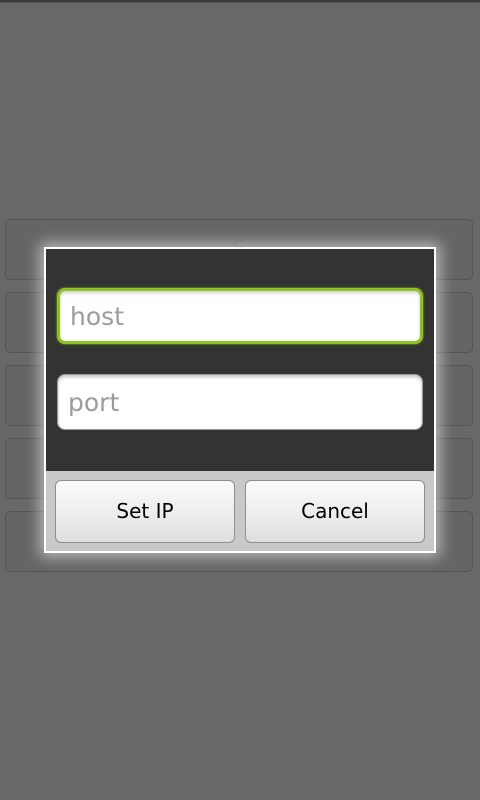 The height and width of the screenshot is (800, 480). Describe the element at coordinates (240, 316) in the screenshot. I see `host-input` at that location.